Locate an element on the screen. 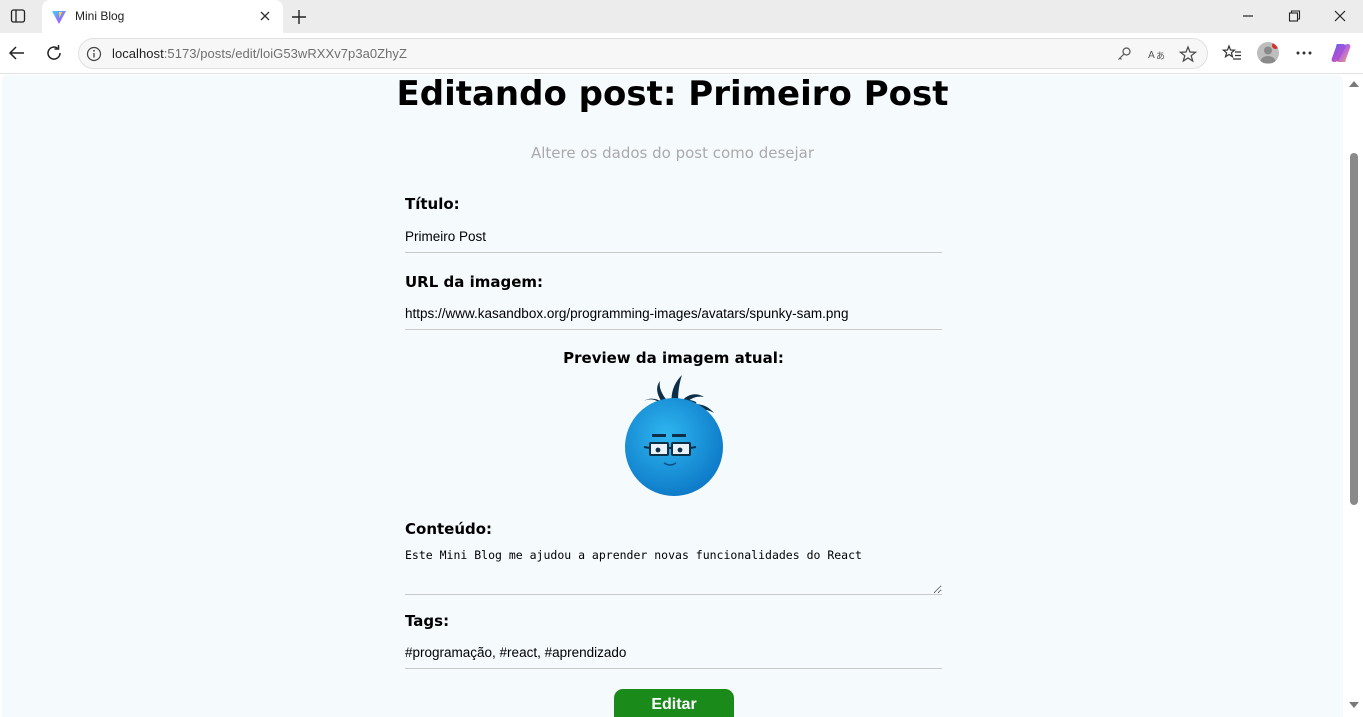  vite-logo-icon is located at coordinates (59, 17).